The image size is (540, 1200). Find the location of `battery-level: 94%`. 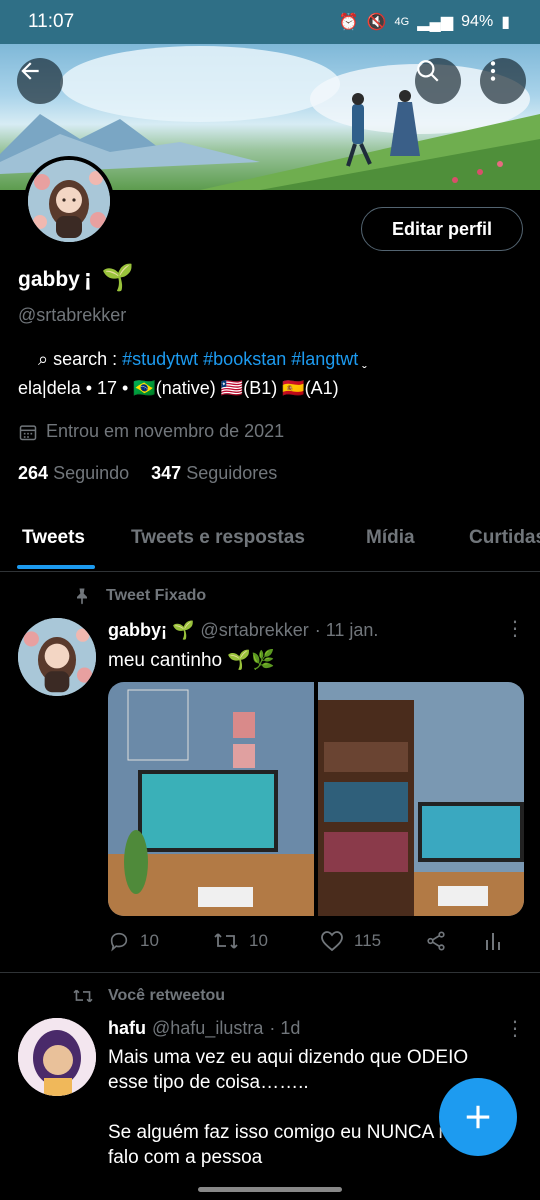

battery-level: 94% is located at coordinates (477, 21).